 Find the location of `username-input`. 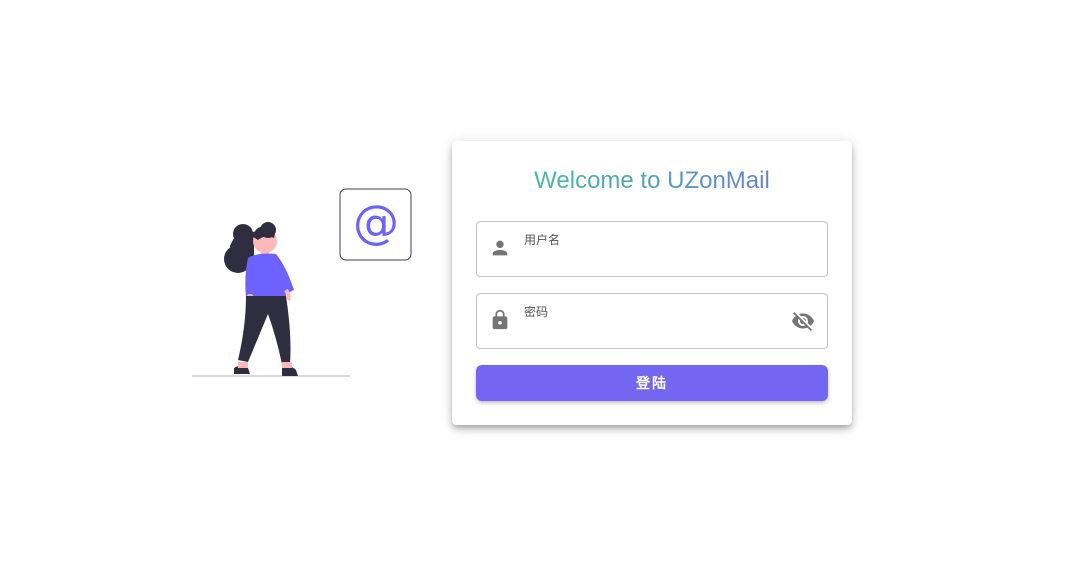

username-input is located at coordinates (654, 258).